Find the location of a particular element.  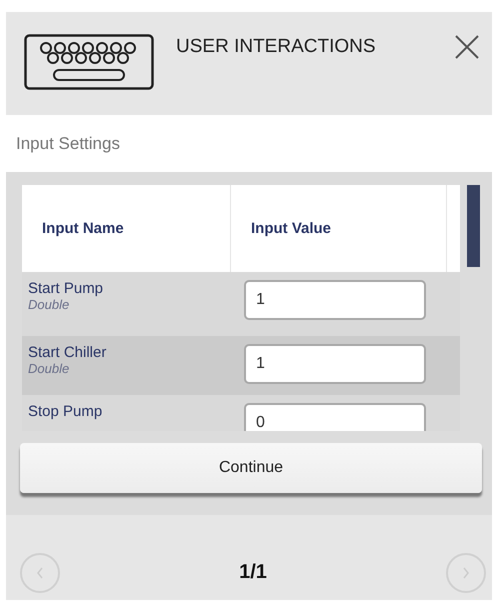

close-icon is located at coordinates (467, 47).